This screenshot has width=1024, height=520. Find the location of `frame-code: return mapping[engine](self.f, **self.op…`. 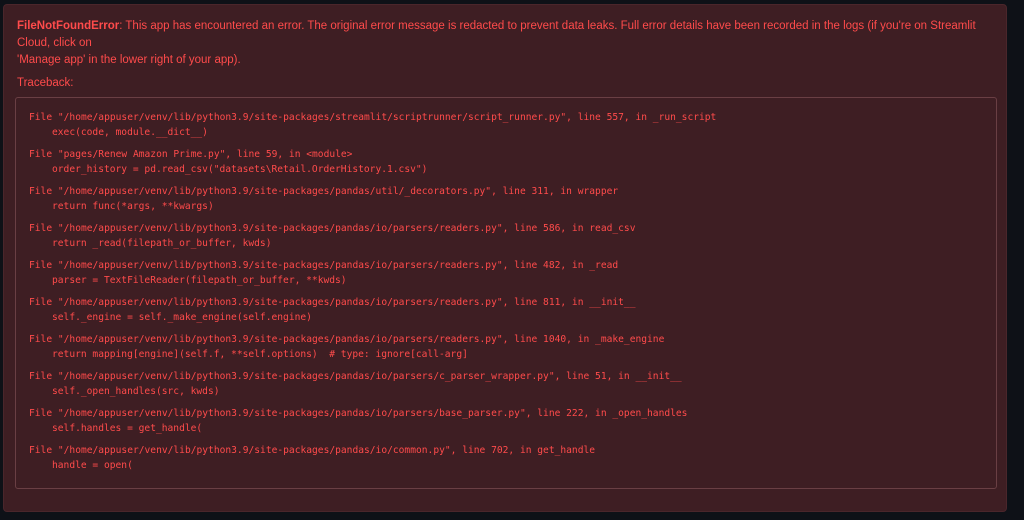

frame-code: return mapping[engine](self.f, **self.op… is located at coordinates (260, 354).